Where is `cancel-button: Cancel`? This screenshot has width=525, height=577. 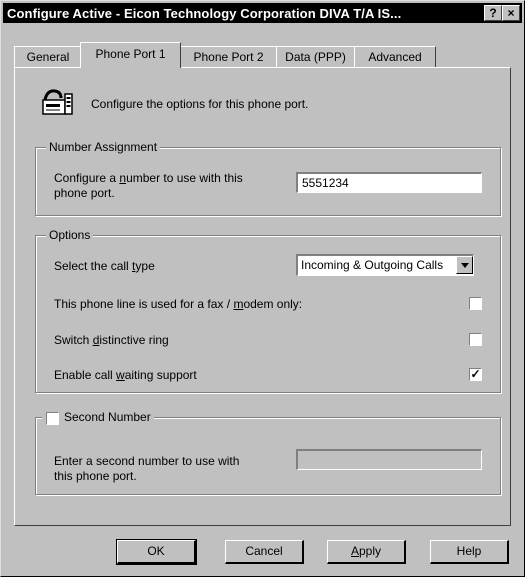
cancel-button: Cancel is located at coordinates (264, 552).